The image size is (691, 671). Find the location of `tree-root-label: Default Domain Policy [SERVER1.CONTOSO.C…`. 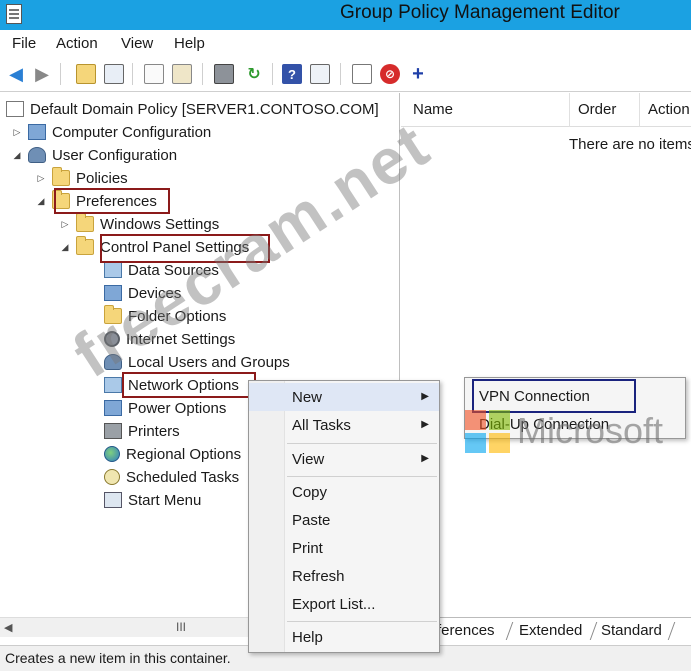

tree-root-label: Default Domain Policy [SERVER1.CONTOSO.C… is located at coordinates (204, 109).